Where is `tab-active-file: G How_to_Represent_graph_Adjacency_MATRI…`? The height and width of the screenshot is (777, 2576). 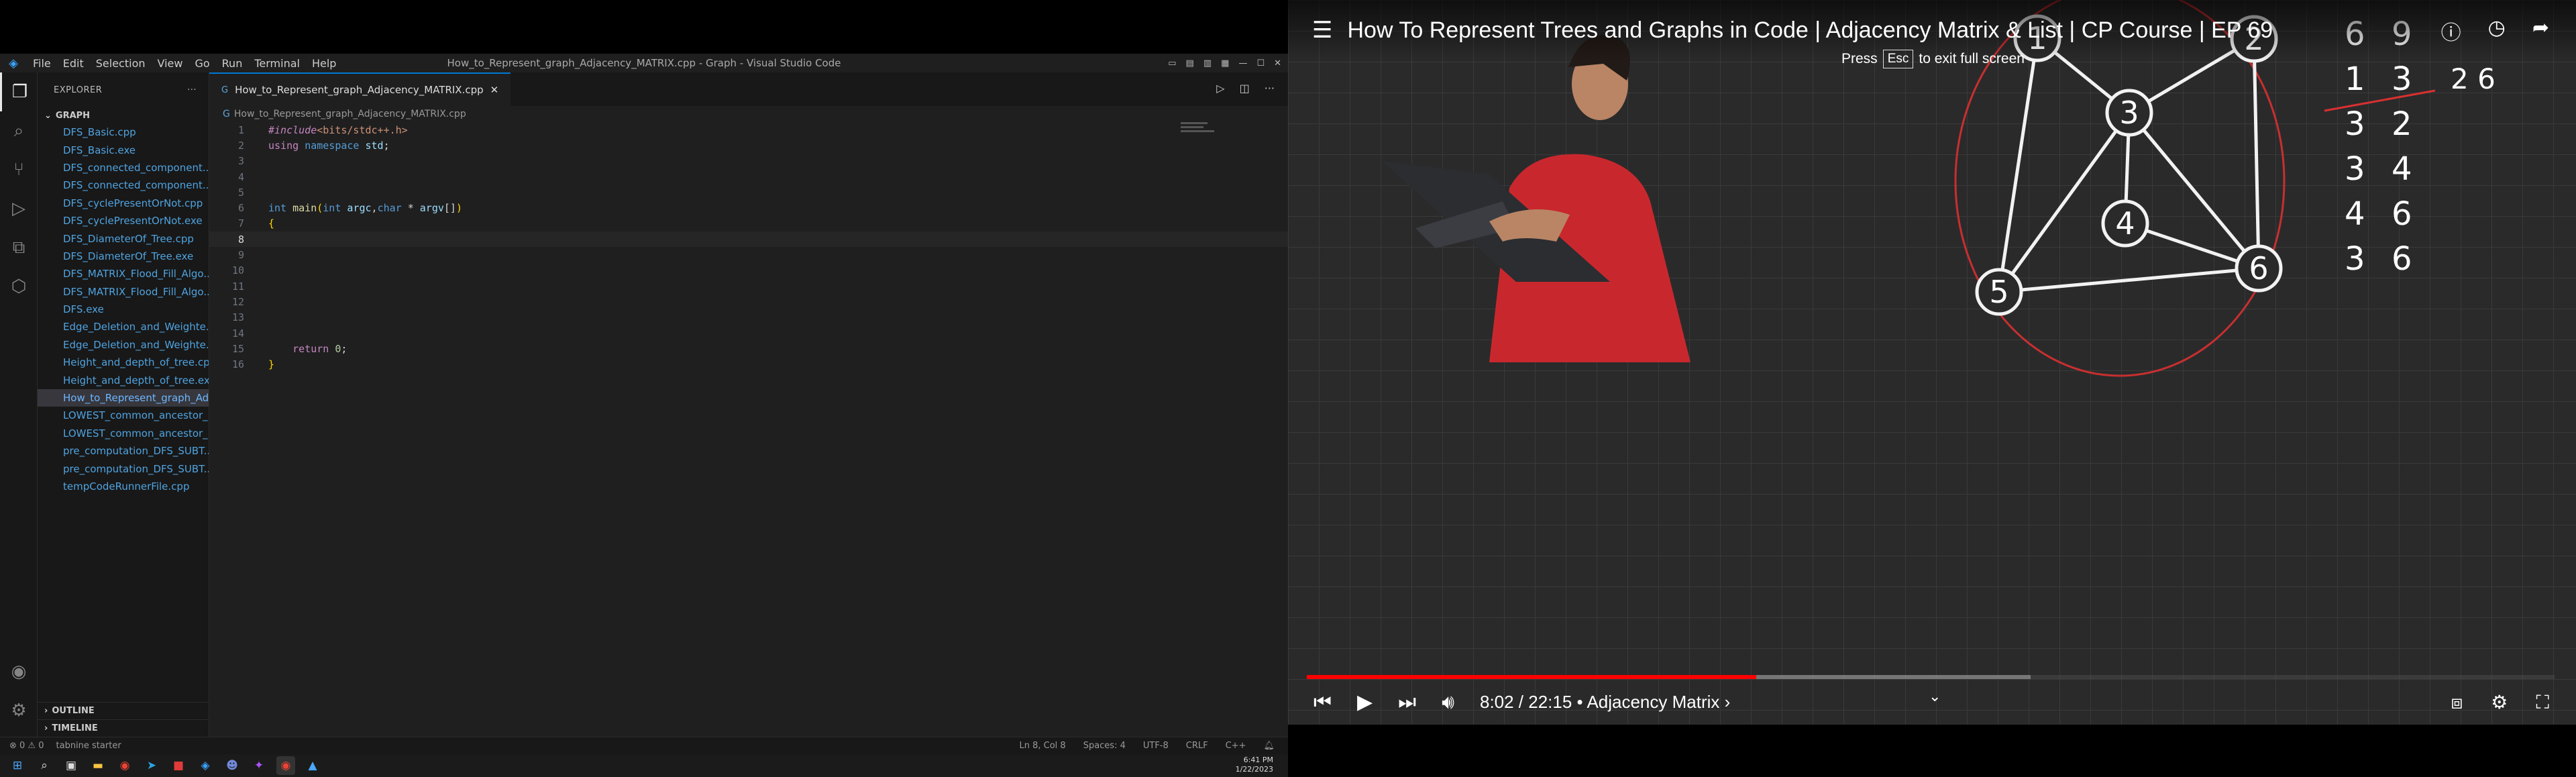 tab-active-file: G How_to_Represent_graph_Adjacency_MATRI… is located at coordinates (360, 89).